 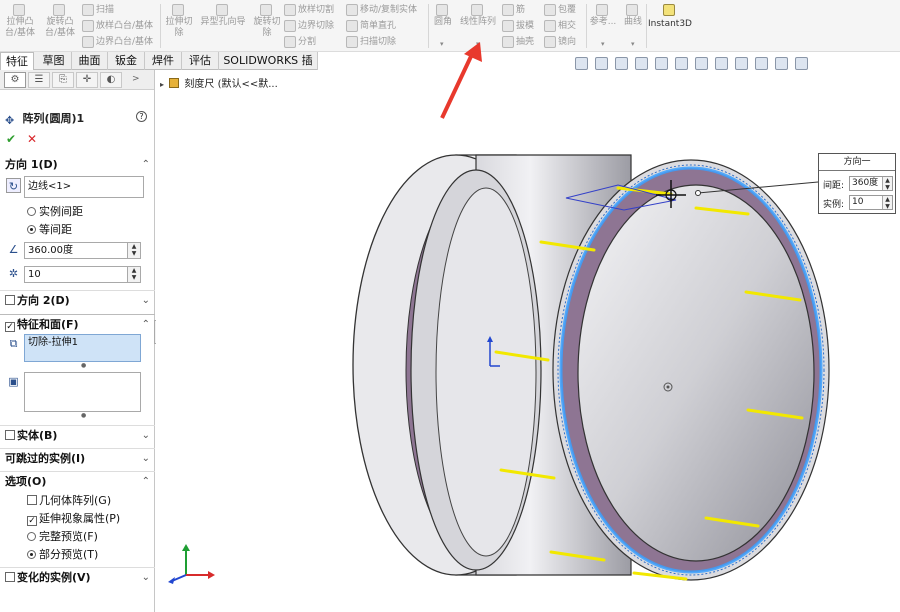 What do you see at coordinates (10, 300) in the screenshot?
I see `direction2-checkbox` at bounding box center [10, 300].